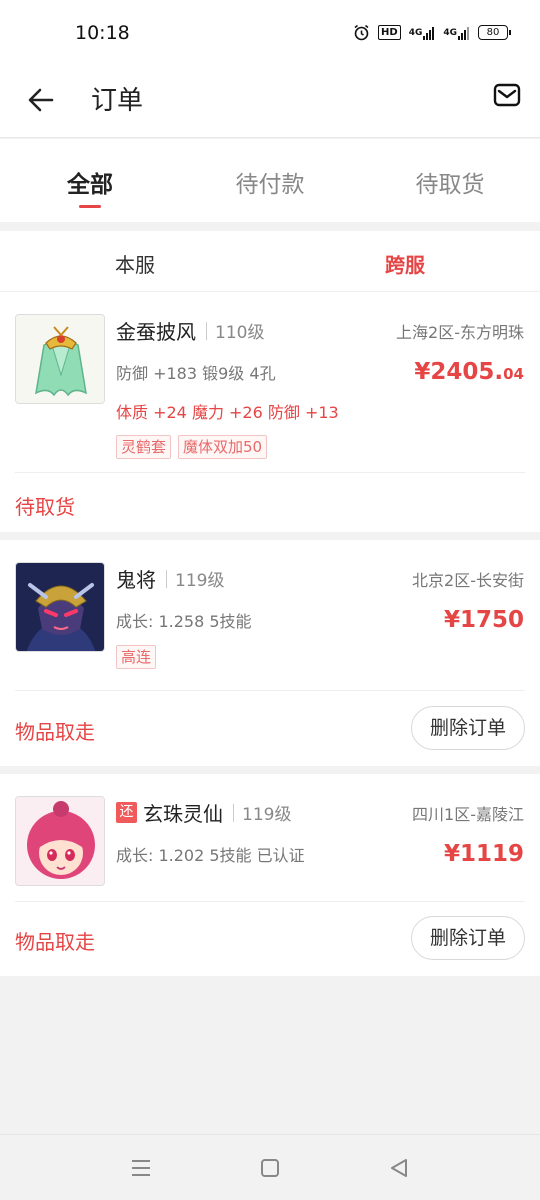  Describe the element at coordinates (270, 33) in the screenshot. I see `status-bar: 10:18 HD 4G 4G 80` at that location.